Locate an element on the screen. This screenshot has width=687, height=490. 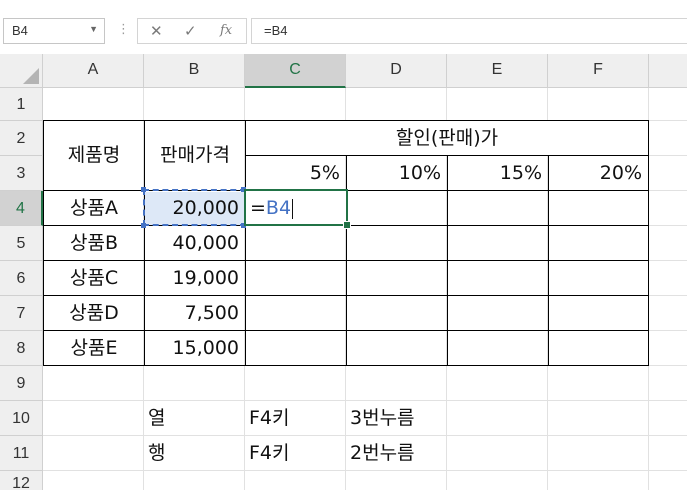
header-sale-price: 판매가격 is located at coordinates (195, 155).